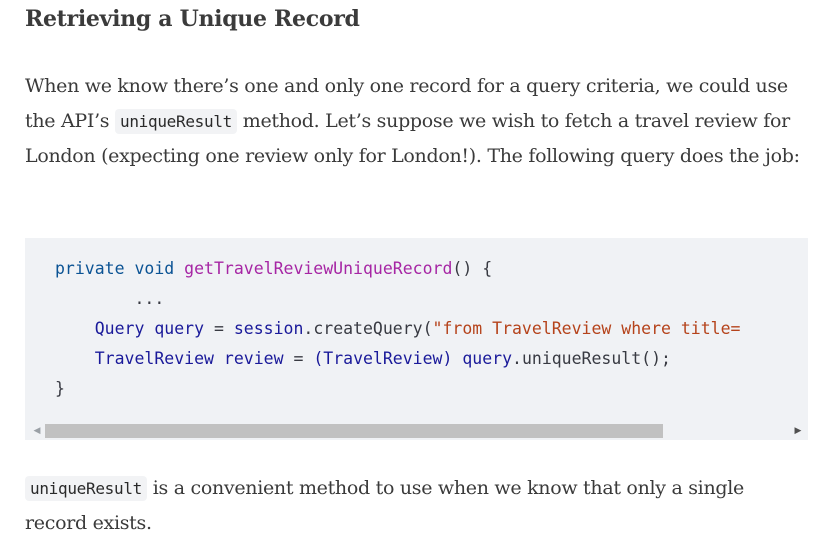 Image resolution: width=828 pixels, height=555 pixels. What do you see at coordinates (268, 328) in the screenshot?
I see `obj-session: session` at bounding box center [268, 328].